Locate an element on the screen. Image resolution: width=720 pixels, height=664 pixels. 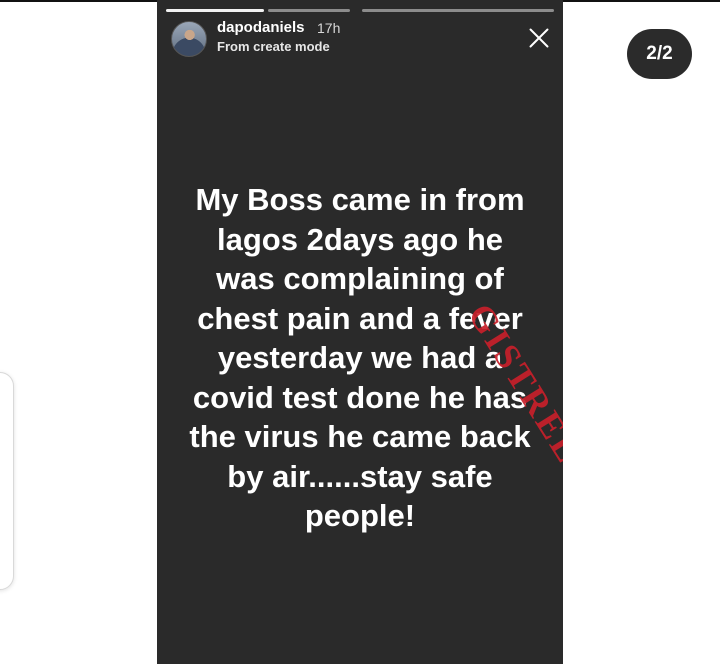
close-icon is located at coordinates (539, 38).